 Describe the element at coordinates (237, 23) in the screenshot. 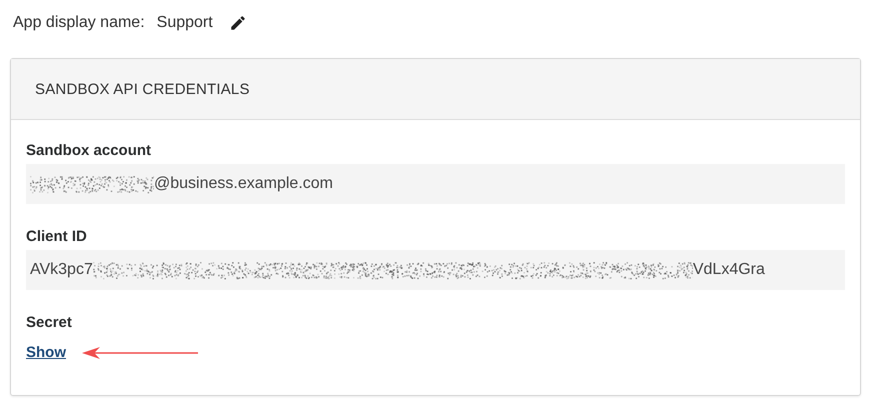

I see `edit-pencil-icon` at that location.